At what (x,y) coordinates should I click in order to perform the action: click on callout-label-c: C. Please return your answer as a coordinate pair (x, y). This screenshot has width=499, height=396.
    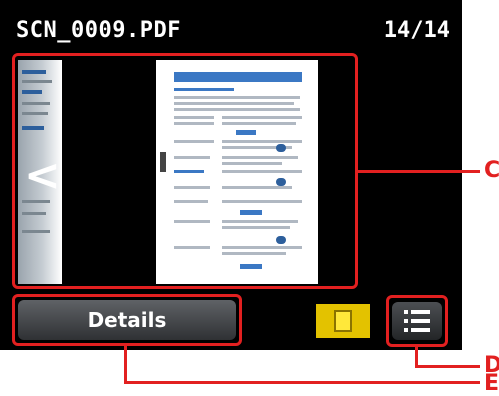
    Looking at the image, I should click on (491, 170).